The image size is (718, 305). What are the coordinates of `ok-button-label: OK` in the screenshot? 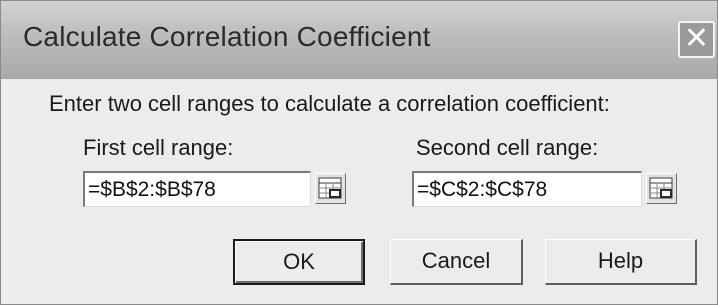 It's located at (299, 261).